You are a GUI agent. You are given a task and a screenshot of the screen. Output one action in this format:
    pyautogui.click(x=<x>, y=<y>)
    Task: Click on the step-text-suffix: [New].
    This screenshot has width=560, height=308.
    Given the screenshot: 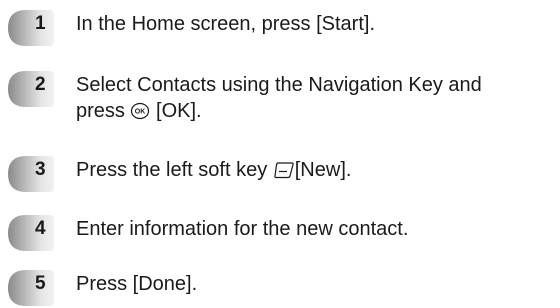 What is the action you would take?
    pyautogui.click(x=323, y=170)
    